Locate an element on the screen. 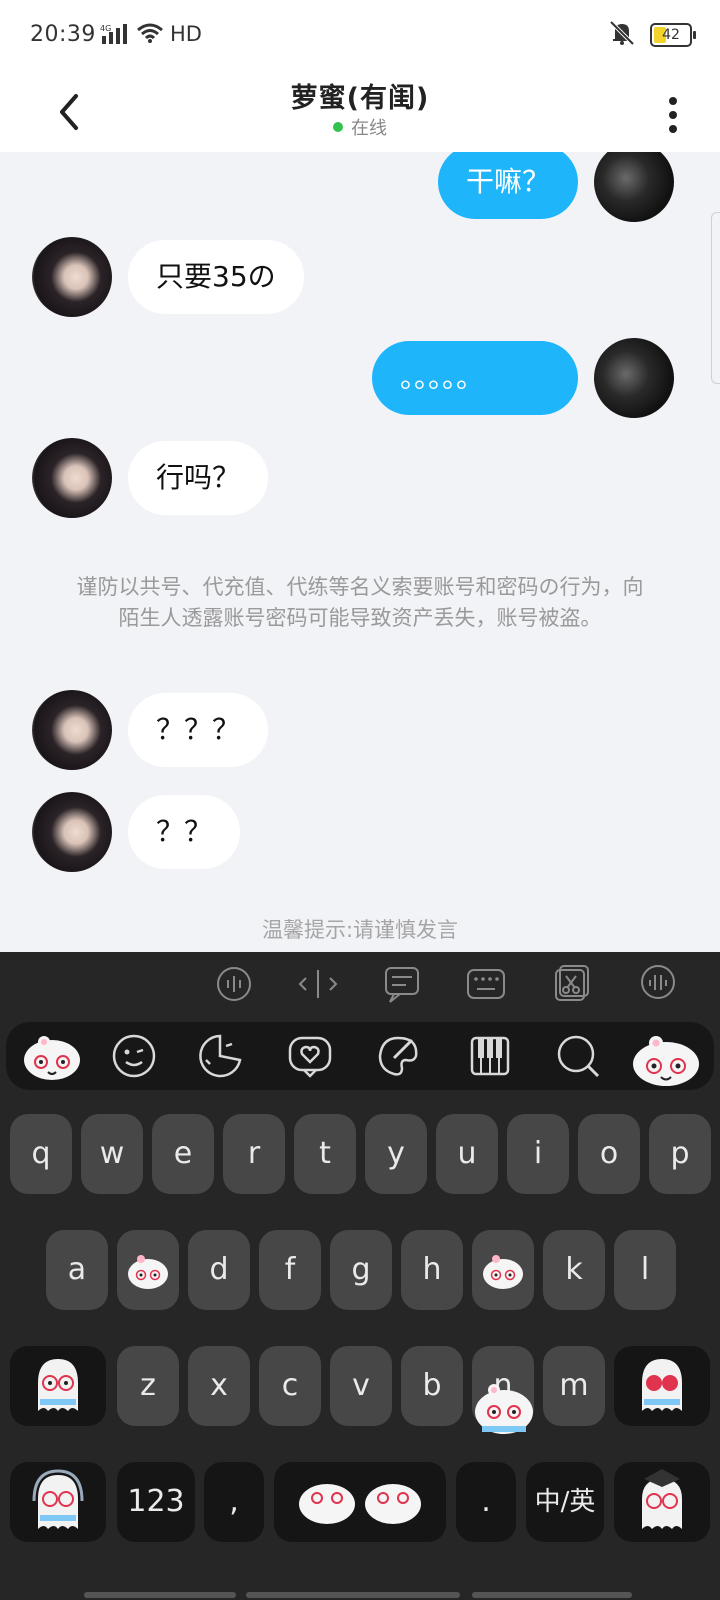  message-bubble-in: 只要35の is located at coordinates (216, 277).